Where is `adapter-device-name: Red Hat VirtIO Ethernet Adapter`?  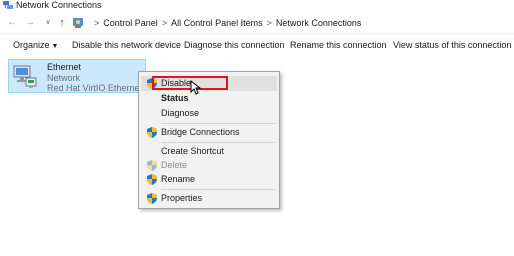 adapter-device-name: Red Hat VirtIO Ethernet Adapter is located at coordinates (96, 88).